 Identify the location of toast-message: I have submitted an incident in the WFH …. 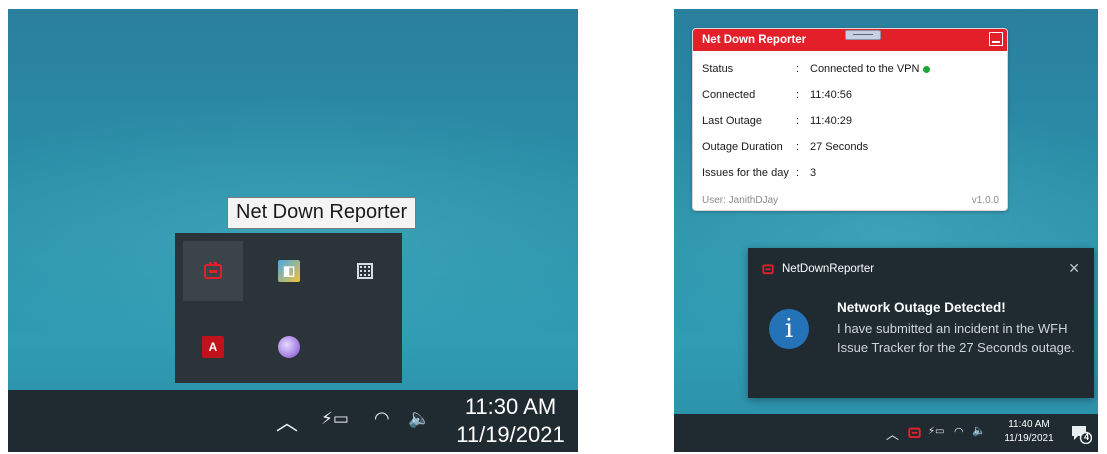
(956, 338).